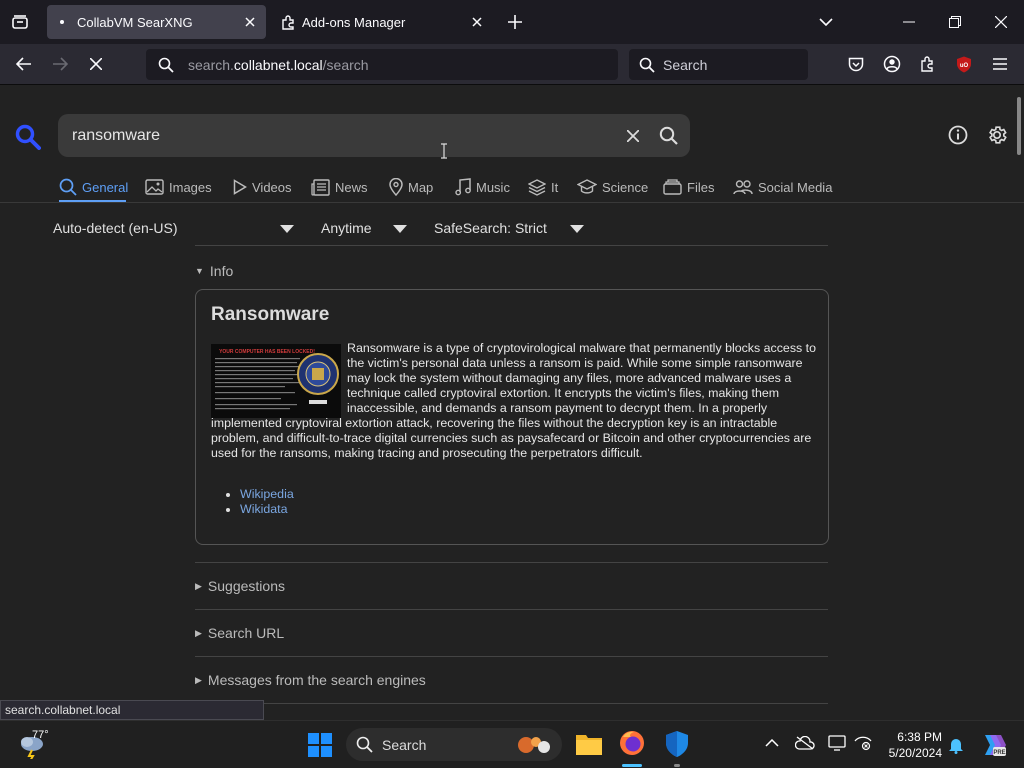  What do you see at coordinates (93, 187) in the screenshot?
I see `tab-category-general: General` at bounding box center [93, 187].